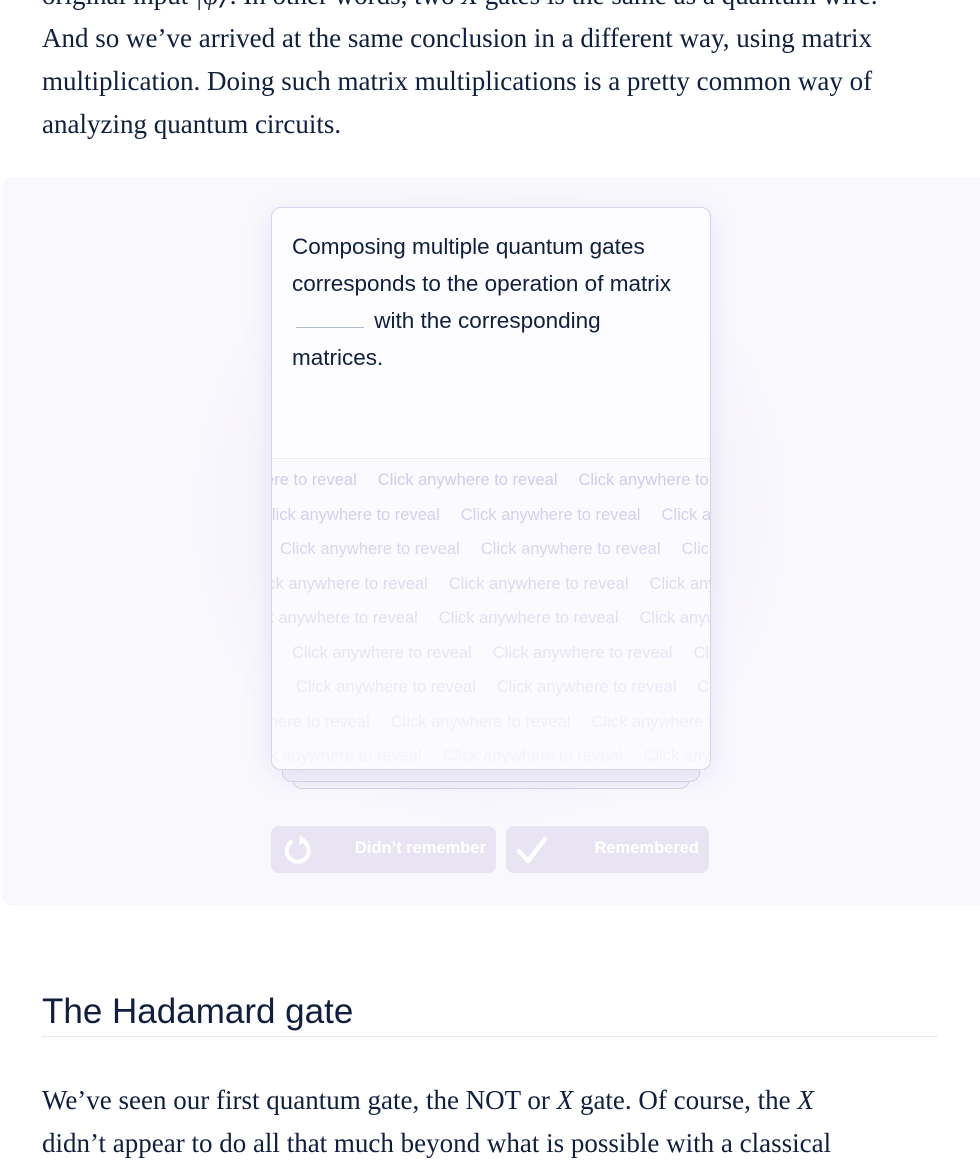 This screenshot has height=1165, width=980. I want to click on cloze-blank, so click(330, 327).